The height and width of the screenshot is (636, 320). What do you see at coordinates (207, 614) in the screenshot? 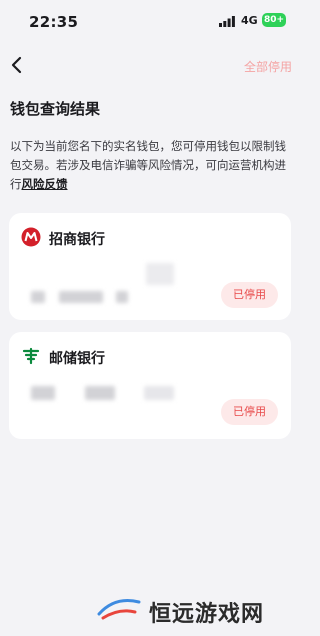
I see `watermark-text: 恒远游戏网` at bounding box center [207, 614].